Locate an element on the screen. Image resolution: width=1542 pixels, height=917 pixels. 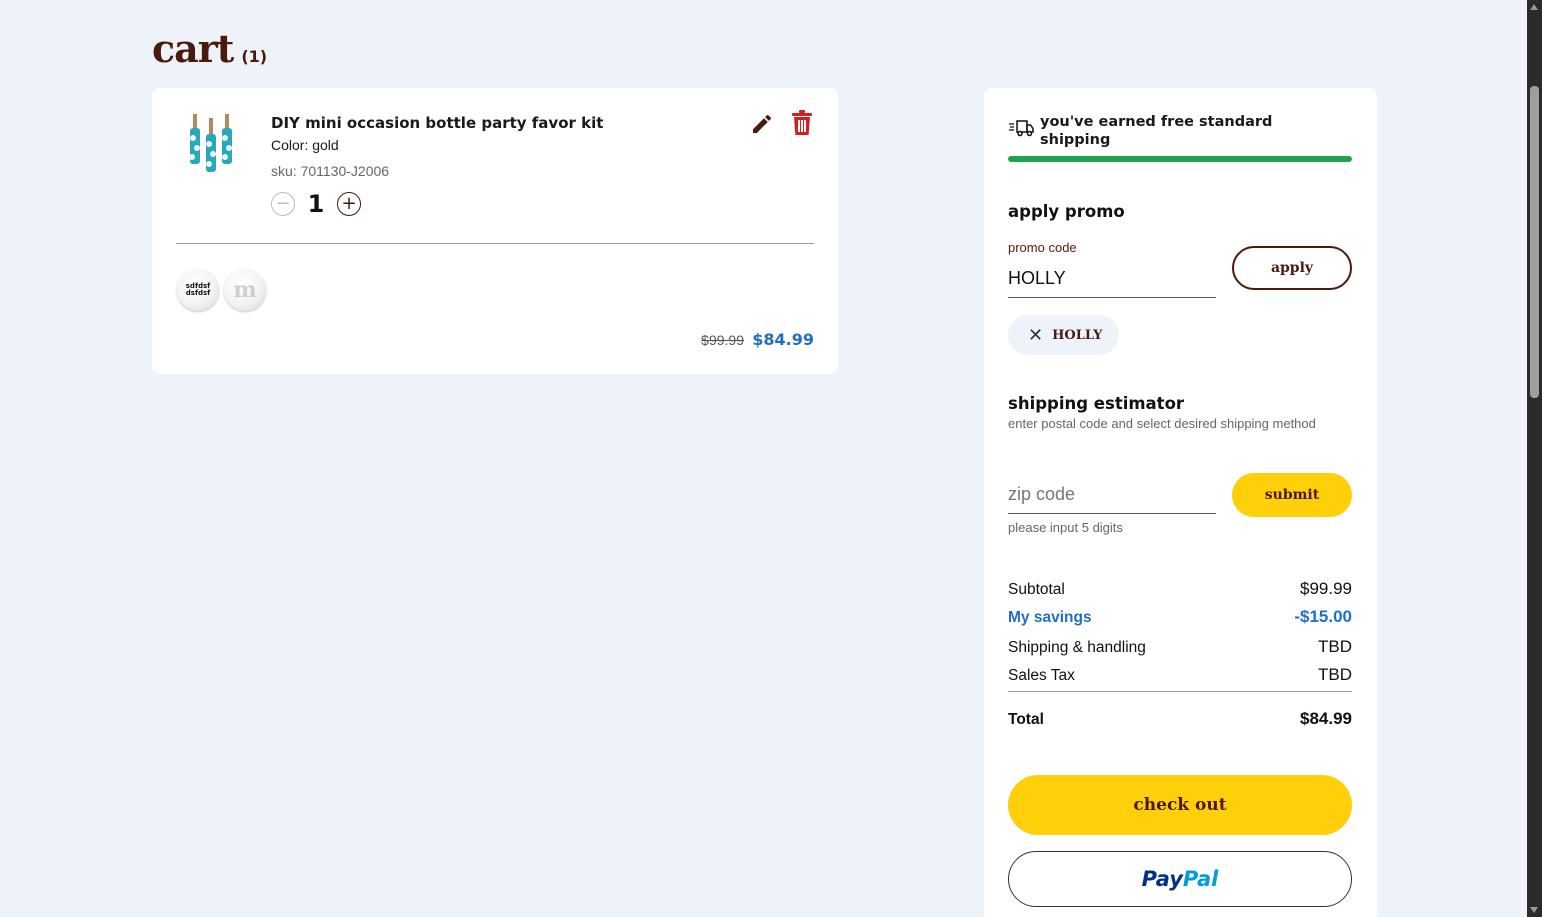
paypal-logo-pal: Pal is located at coordinates (1200, 879).